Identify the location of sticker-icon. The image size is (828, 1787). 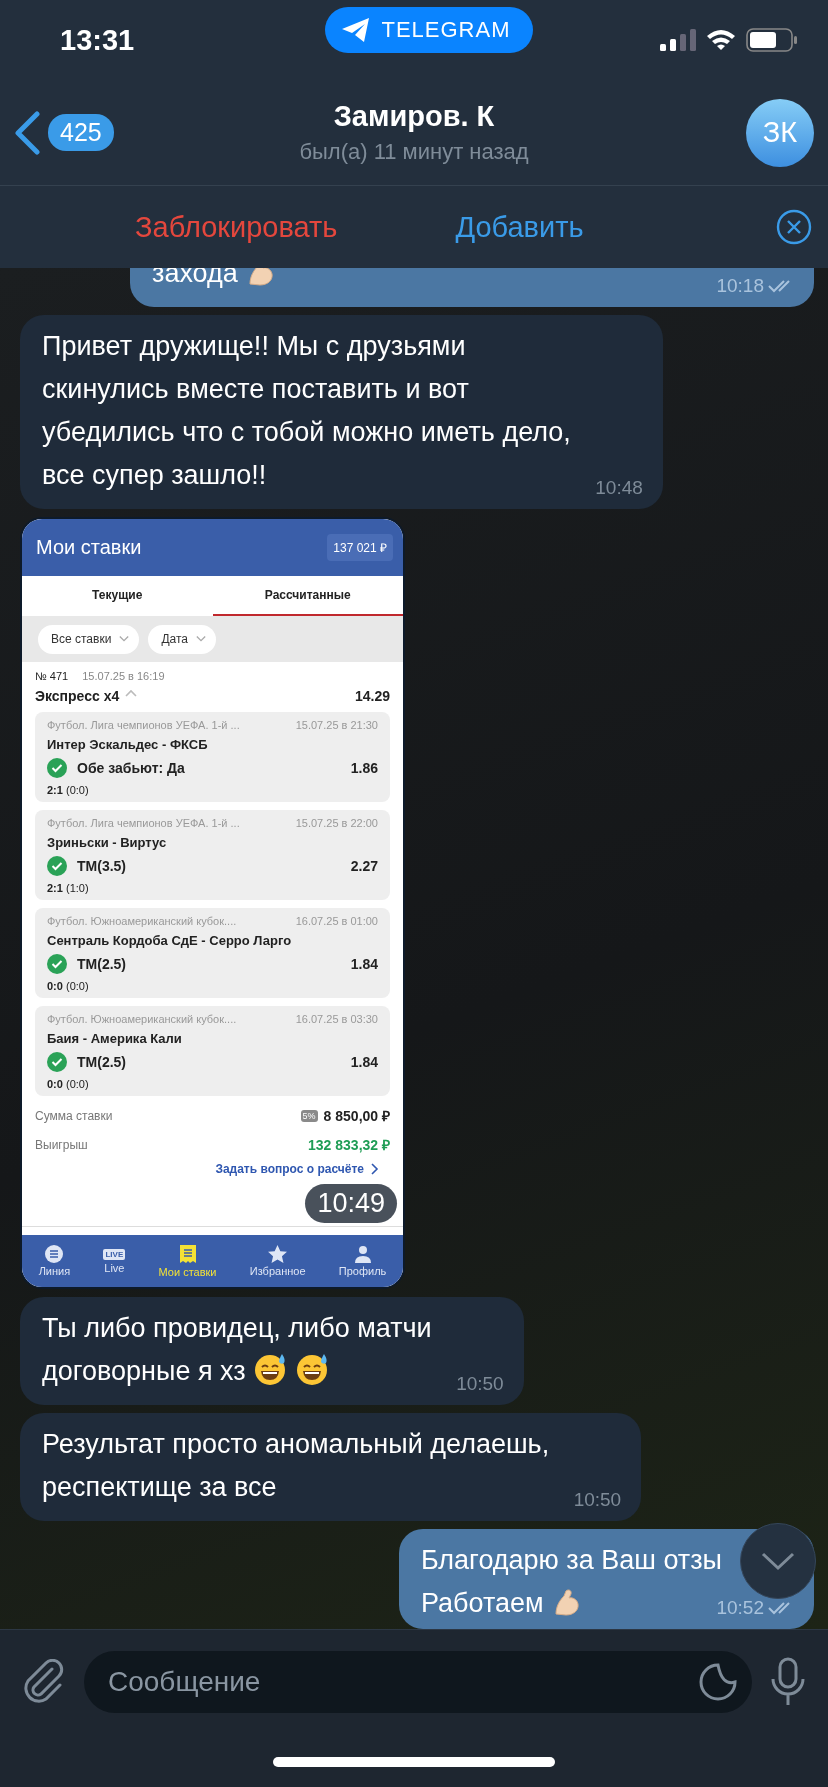
(718, 1682).